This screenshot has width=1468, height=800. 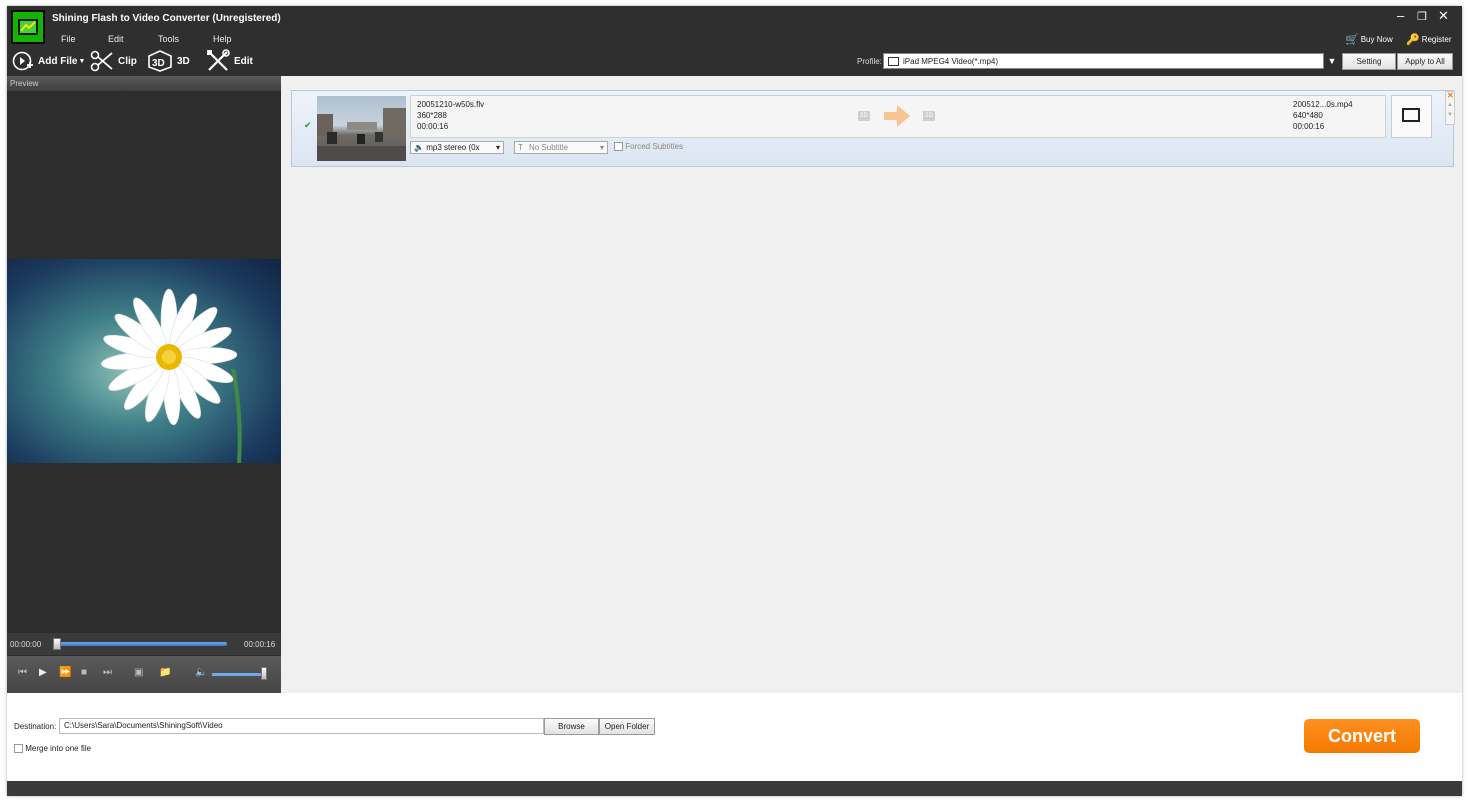 I want to click on skip-end-icon: ⏭, so click(x=107, y=672).